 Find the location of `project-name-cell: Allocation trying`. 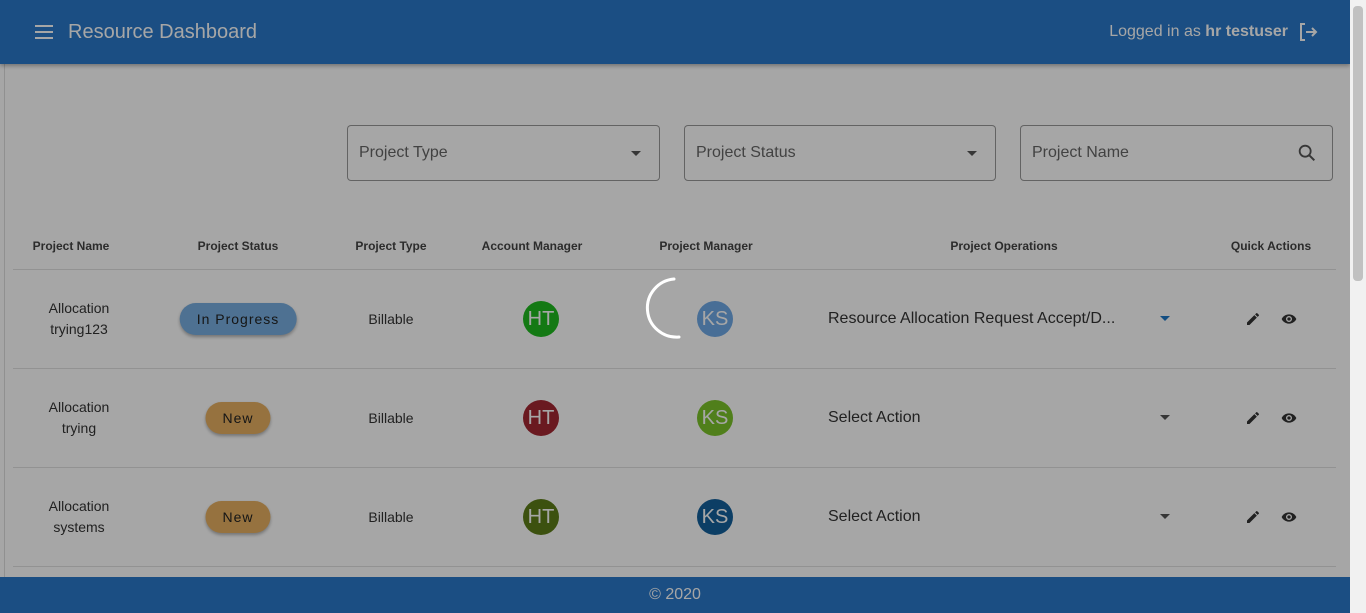

project-name-cell: Allocation trying is located at coordinates (79, 418).